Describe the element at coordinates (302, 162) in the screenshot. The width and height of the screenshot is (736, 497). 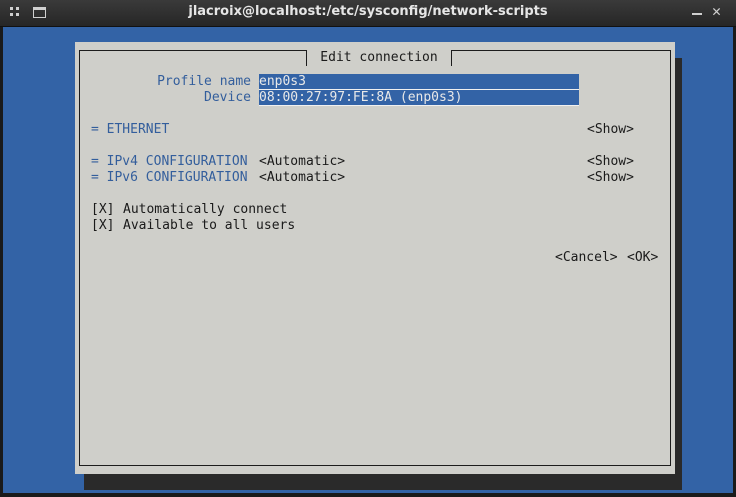
I see `ipv4-mode-dropdown: <Automatic>` at that location.